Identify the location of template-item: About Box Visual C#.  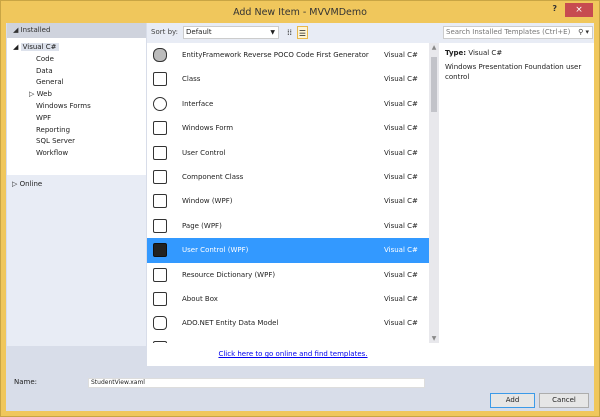
(288, 299).